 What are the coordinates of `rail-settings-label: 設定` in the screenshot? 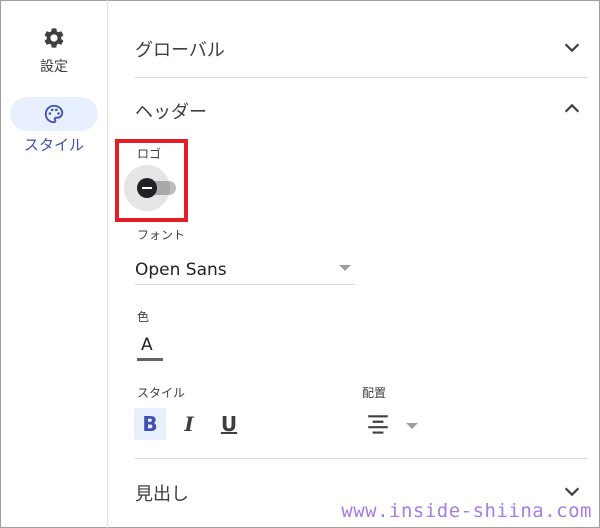 It's located at (54, 67).